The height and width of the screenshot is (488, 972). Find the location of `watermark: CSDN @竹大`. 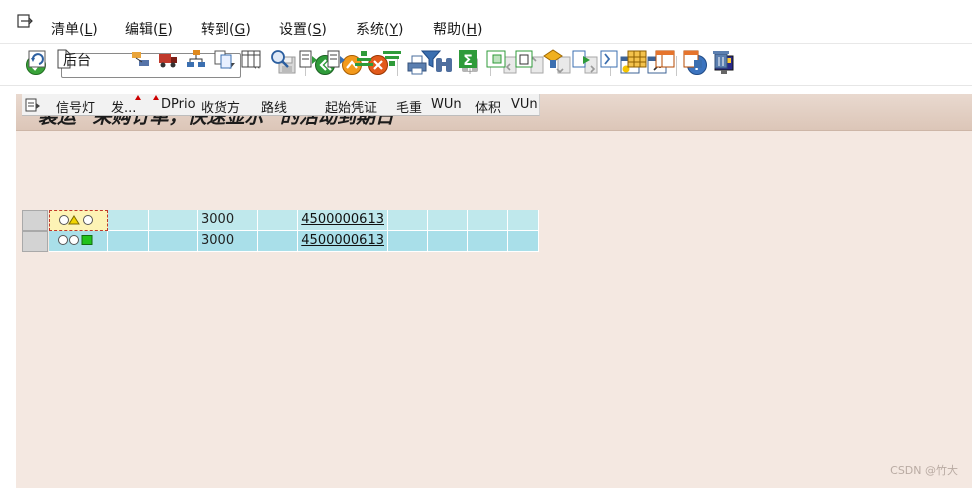

watermark: CSDN @竹大 is located at coordinates (924, 470).